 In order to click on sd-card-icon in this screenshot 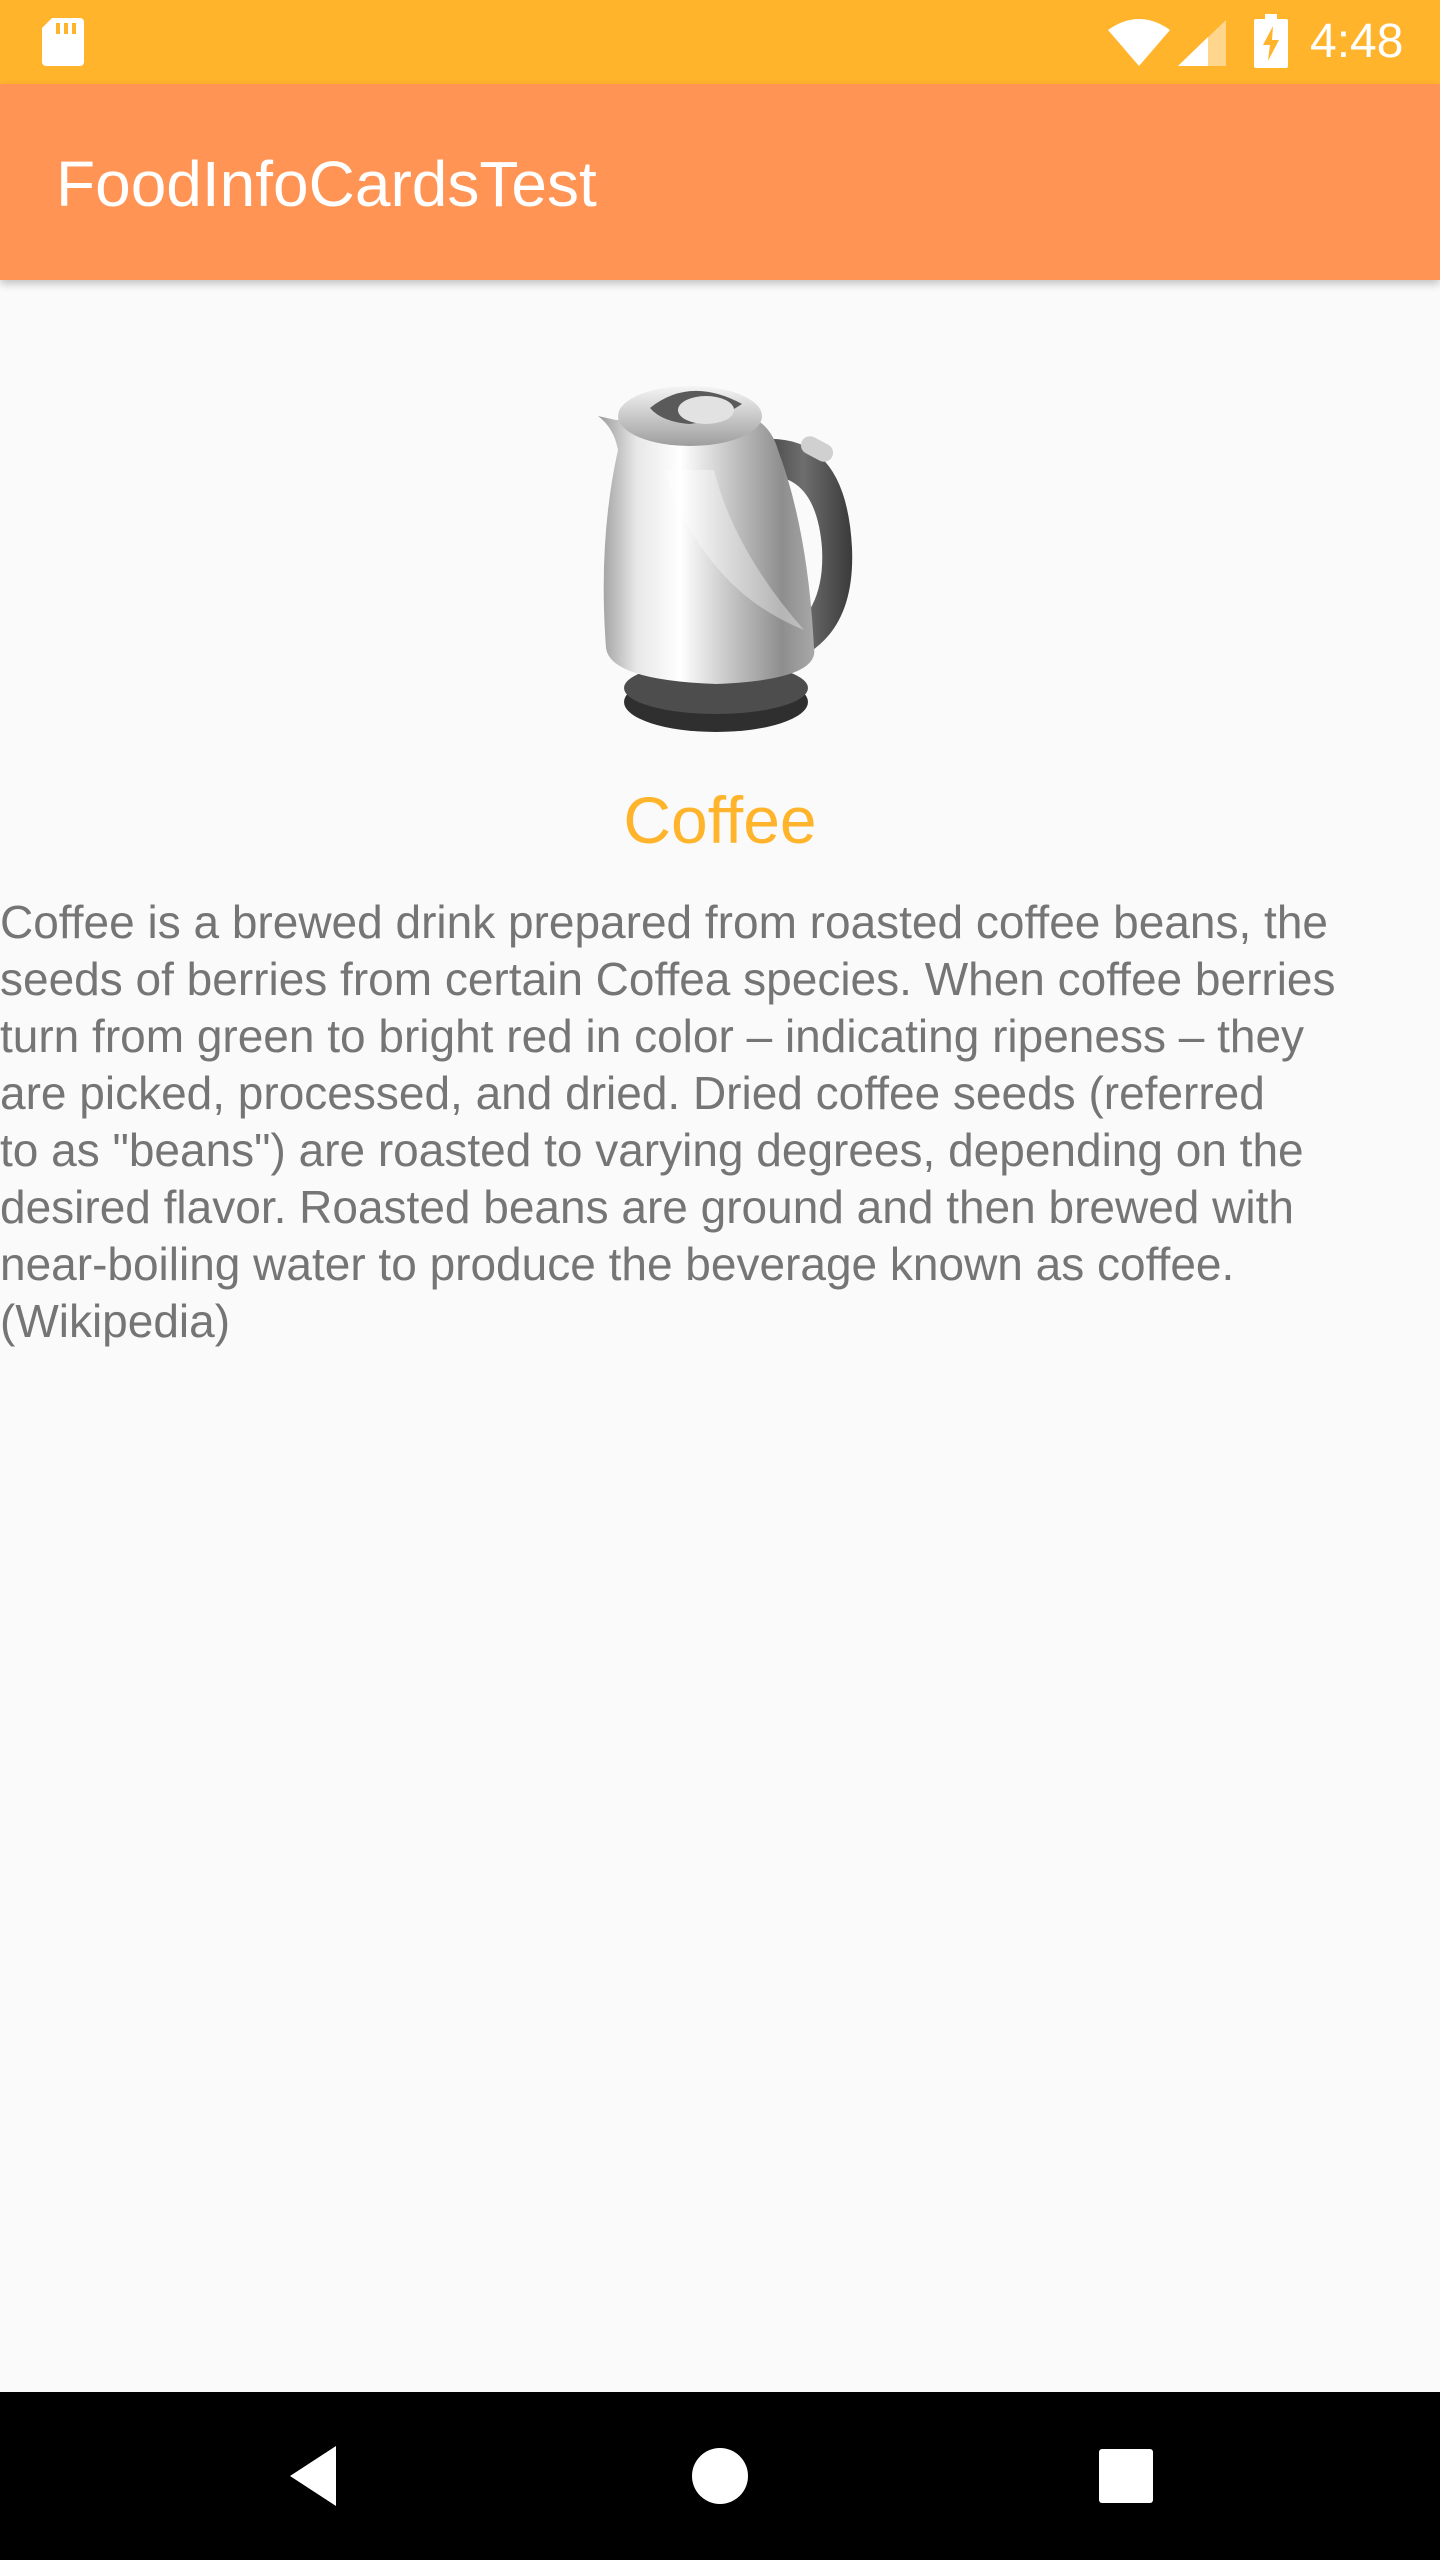, I will do `click(63, 42)`.